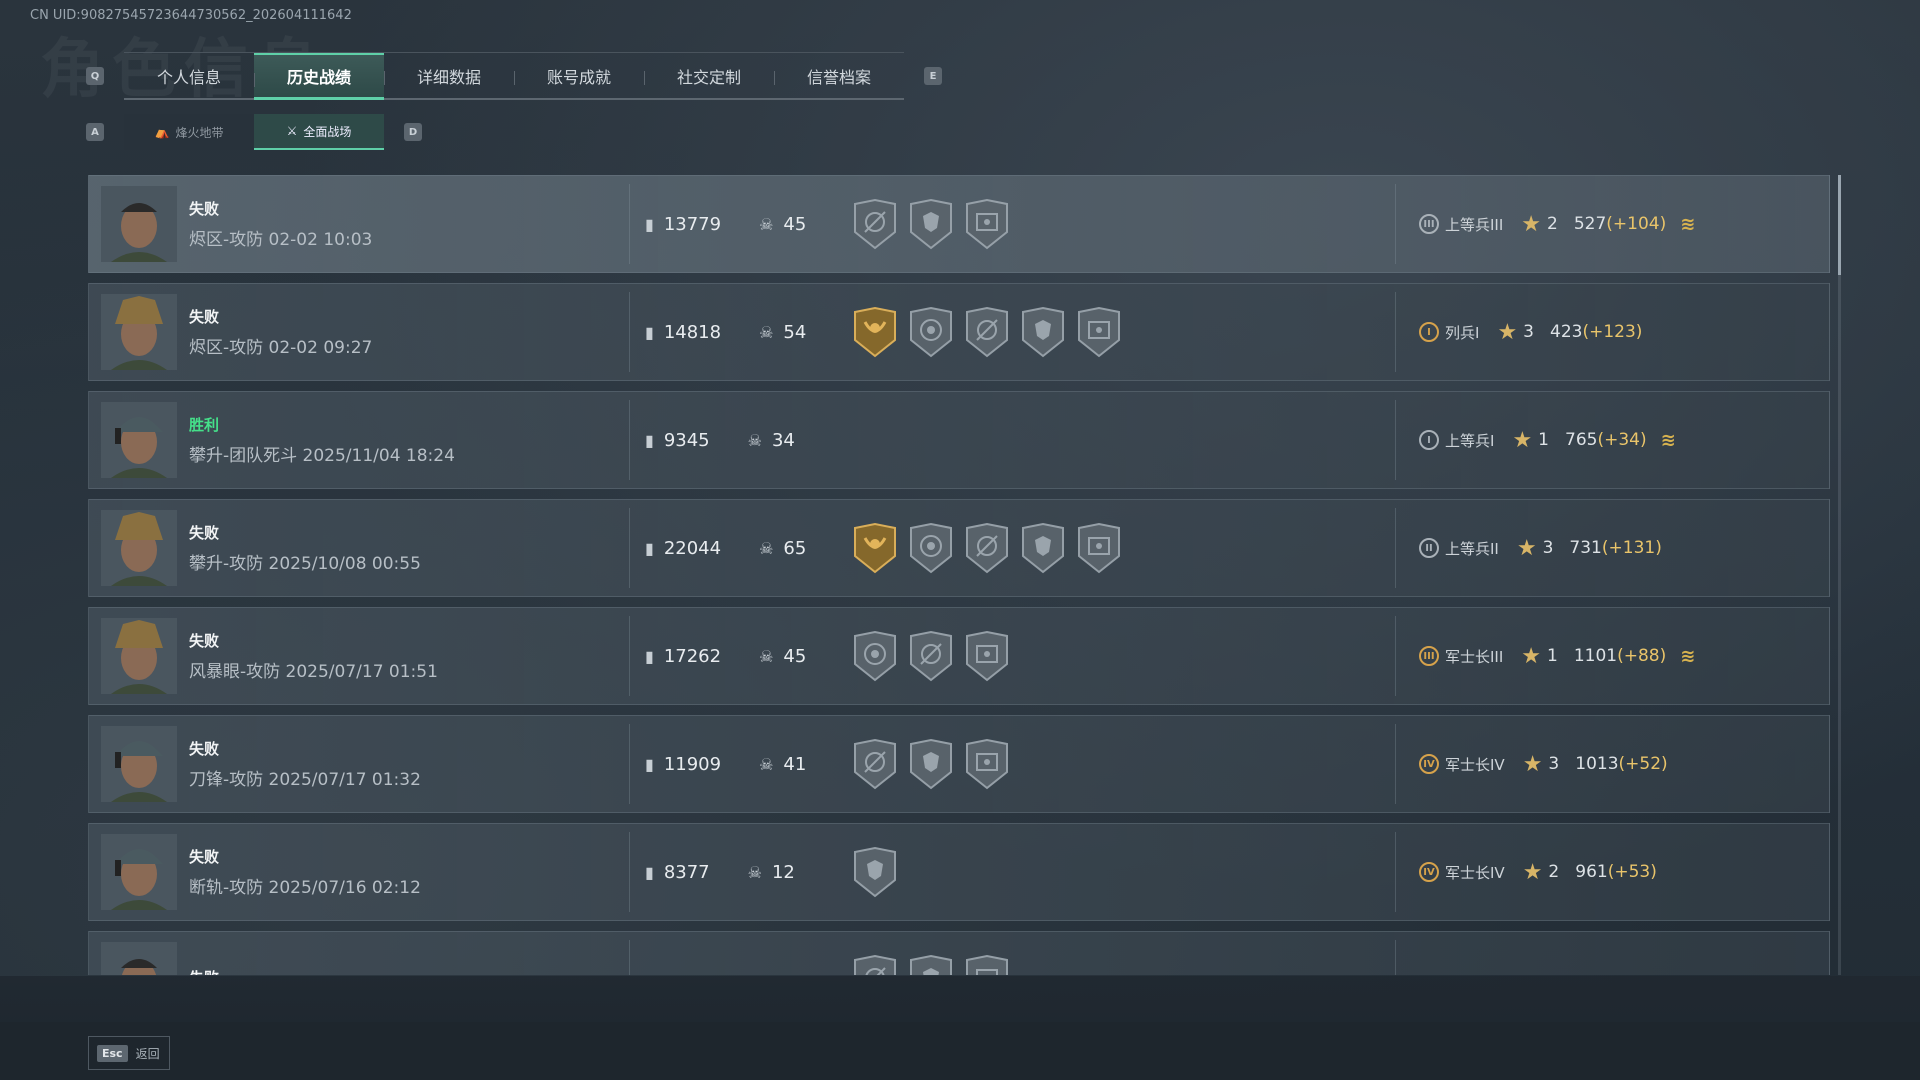  What do you see at coordinates (766, 332) in the screenshot?
I see `kills-skull-icon: ☠` at bounding box center [766, 332].